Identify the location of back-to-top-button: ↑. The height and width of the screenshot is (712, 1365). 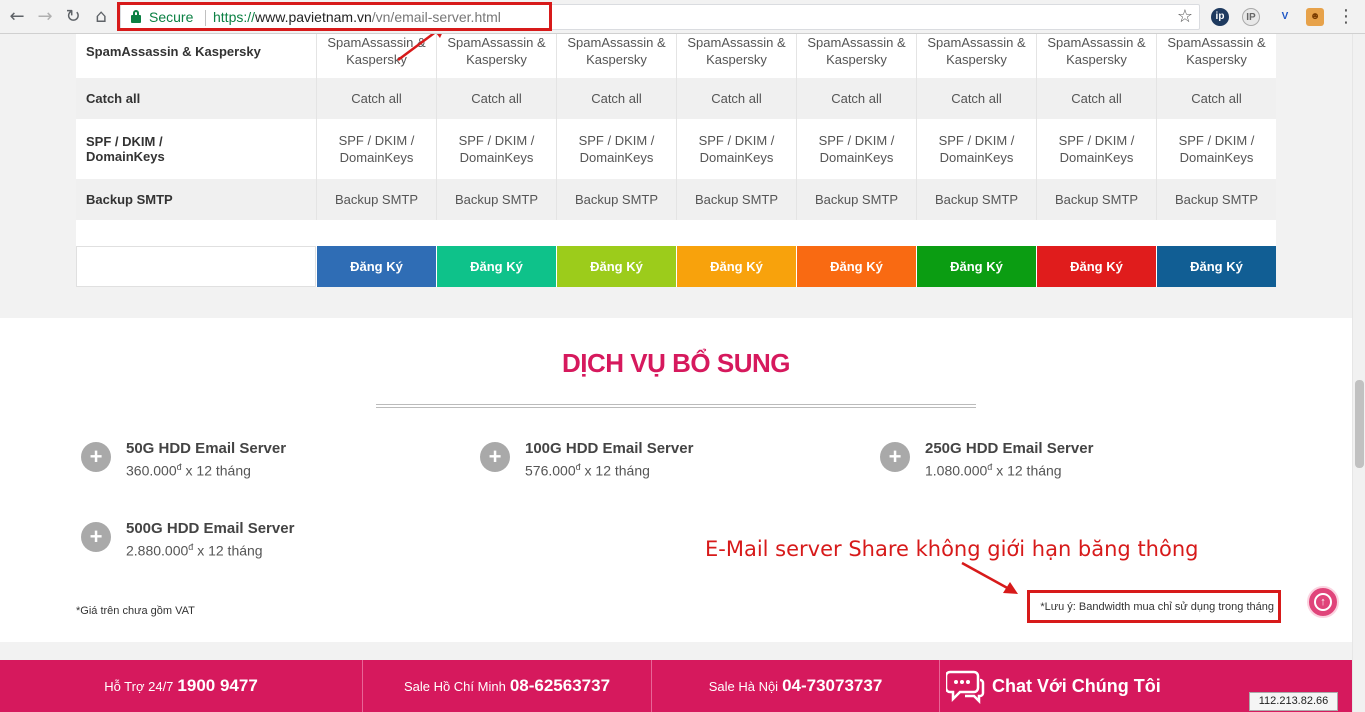
(1323, 602).